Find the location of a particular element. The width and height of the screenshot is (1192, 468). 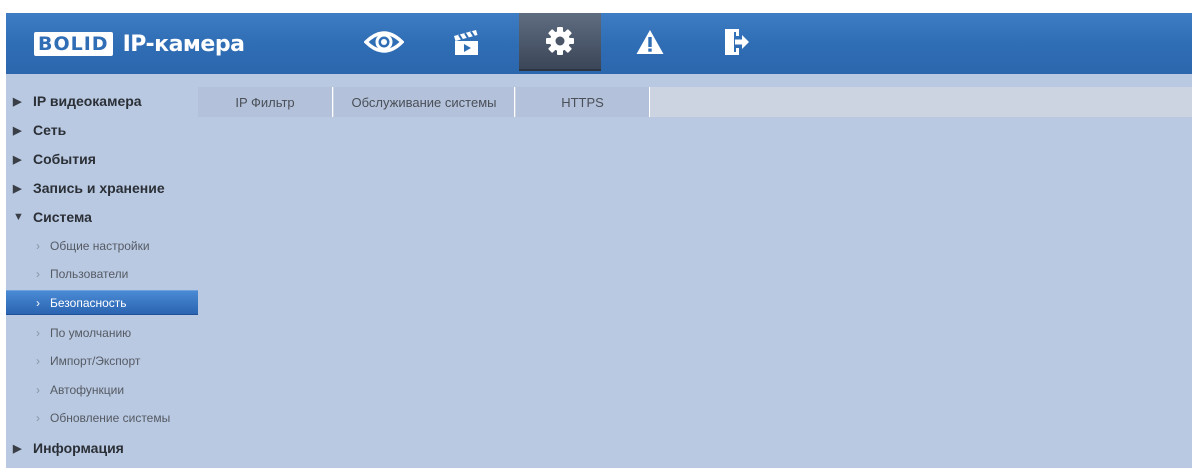

sidebar-subitem-auto-functions: › Автофункции is located at coordinates (102, 389).